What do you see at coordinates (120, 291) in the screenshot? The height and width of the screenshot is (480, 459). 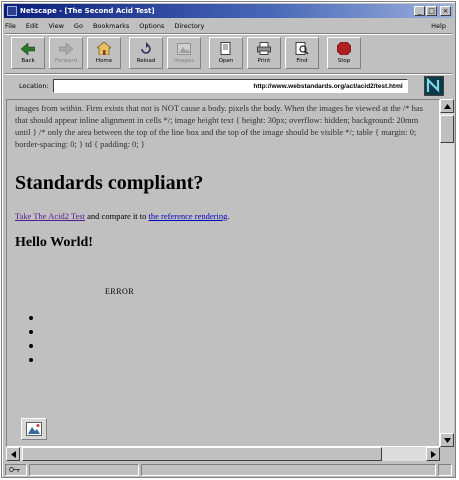 I see `error-text: ERROR` at bounding box center [120, 291].